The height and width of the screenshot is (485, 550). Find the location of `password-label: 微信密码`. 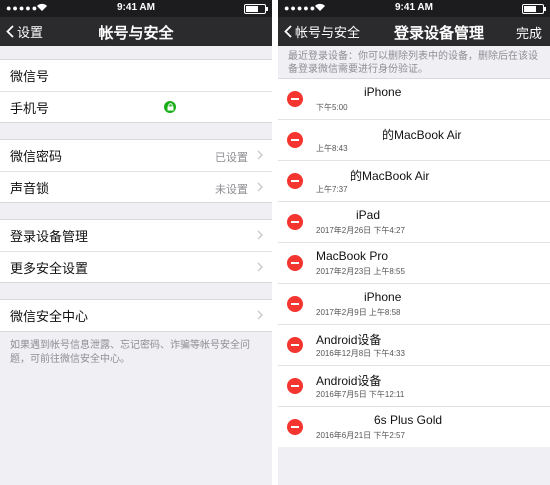

password-label: 微信密码 is located at coordinates (36, 156).